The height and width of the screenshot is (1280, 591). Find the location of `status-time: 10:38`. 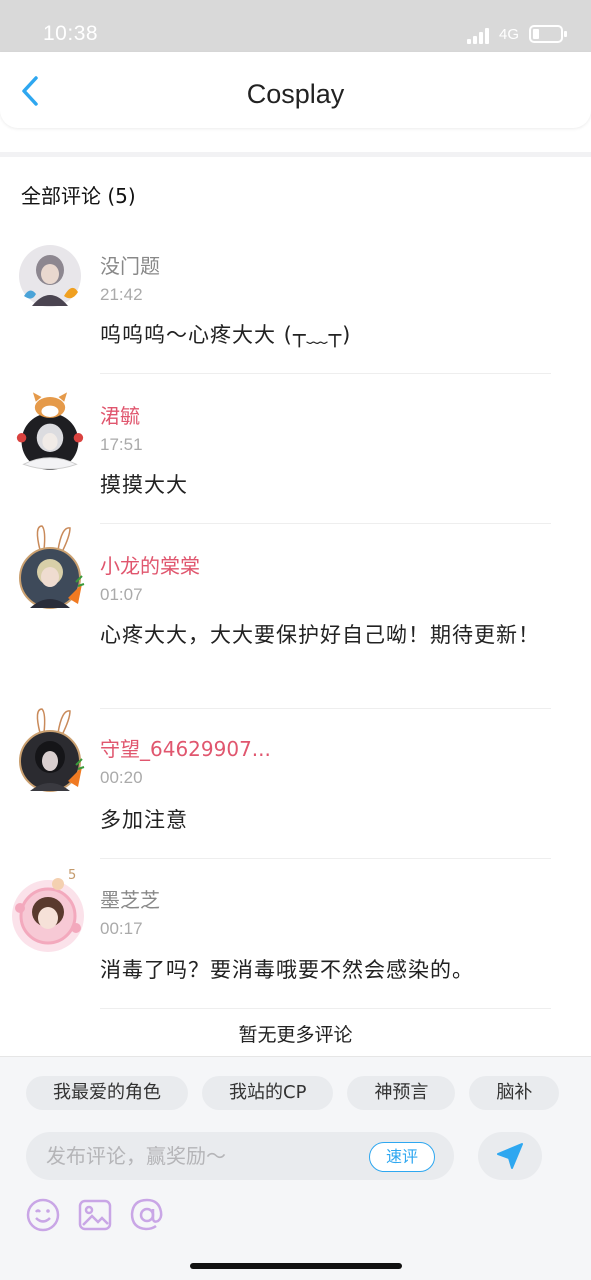

status-time: 10:38 is located at coordinates (71, 33).